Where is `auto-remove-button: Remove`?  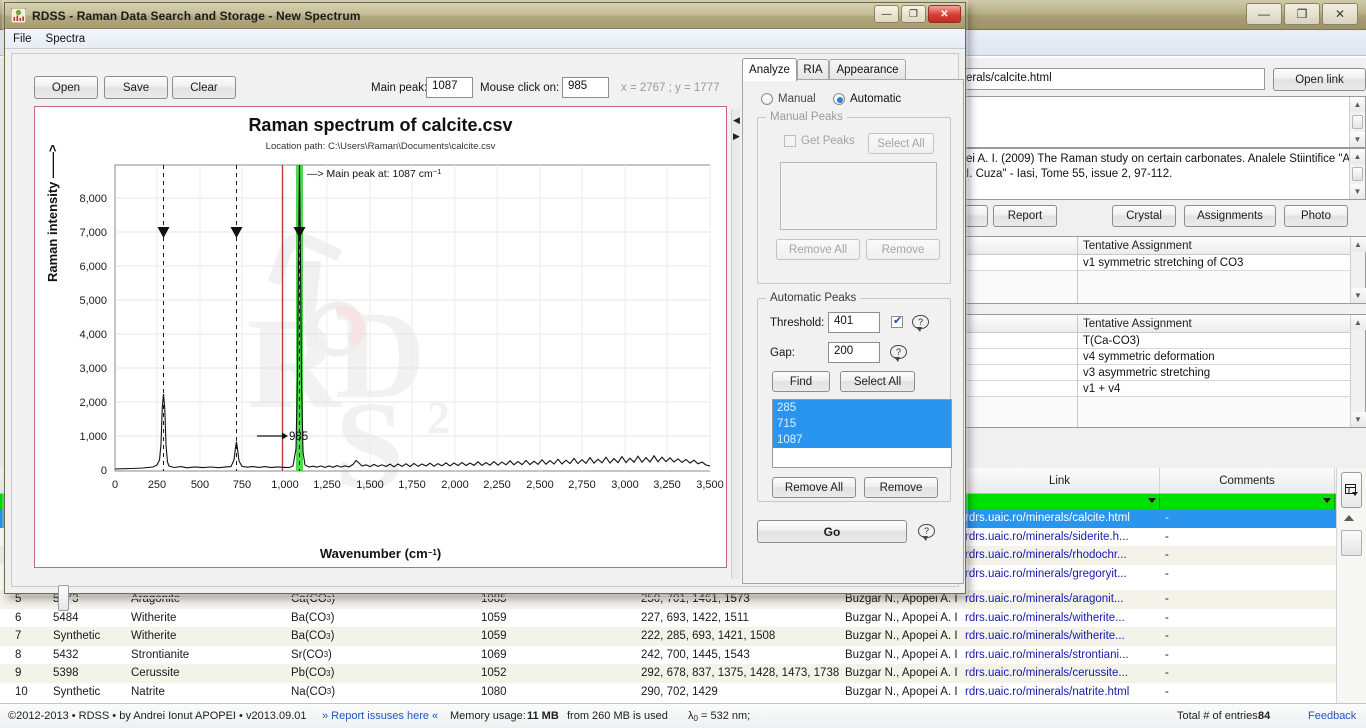 auto-remove-button: Remove is located at coordinates (901, 487).